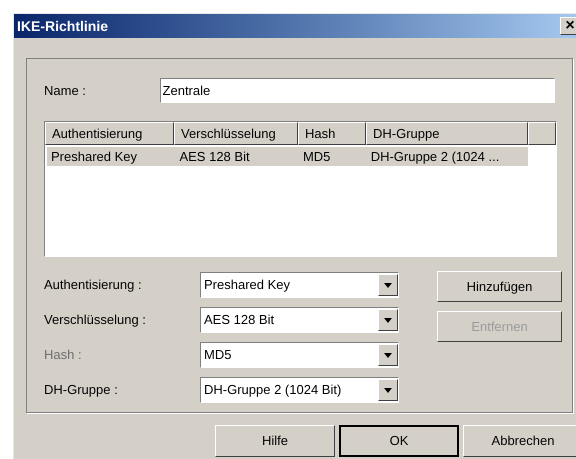 The image size is (576, 459). Describe the element at coordinates (93, 285) in the screenshot. I see `field-label: Authentisierung :` at that location.